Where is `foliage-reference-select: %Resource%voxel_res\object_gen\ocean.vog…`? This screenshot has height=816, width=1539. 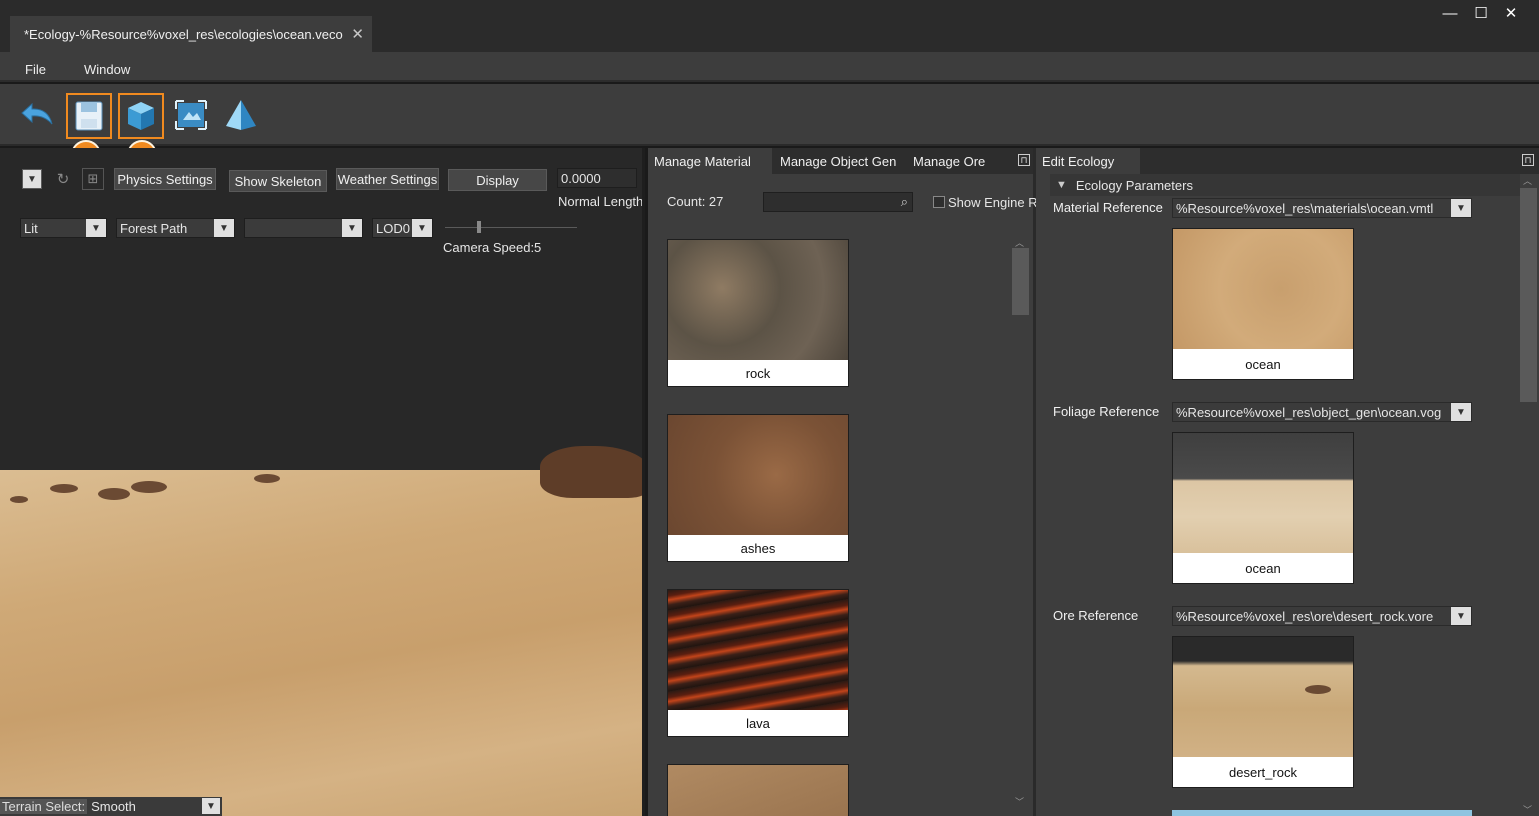
foliage-reference-select: %Resource%voxel_res\object_gen\ocean.vog… is located at coordinates (1322, 412).